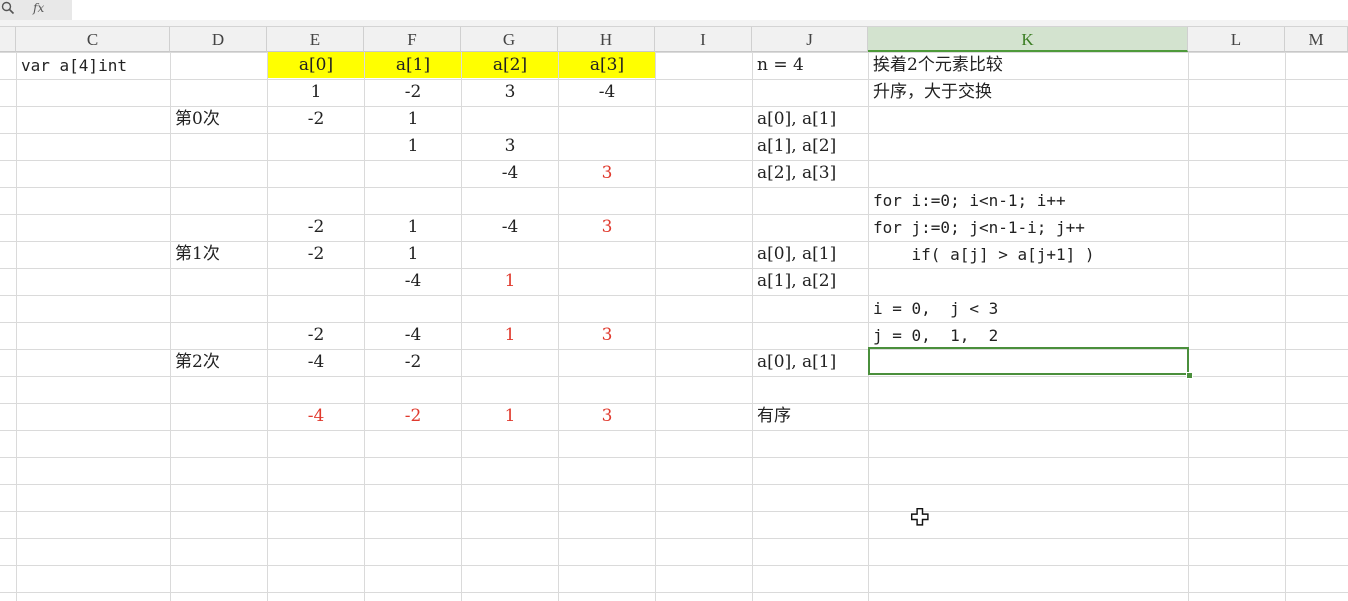 The height and width of the screenshot is (601, 1348). What do you see at coordinates (919, 516) in the screenshot?
I see `cell-cursor-icon` at bounding box center [919, 516].